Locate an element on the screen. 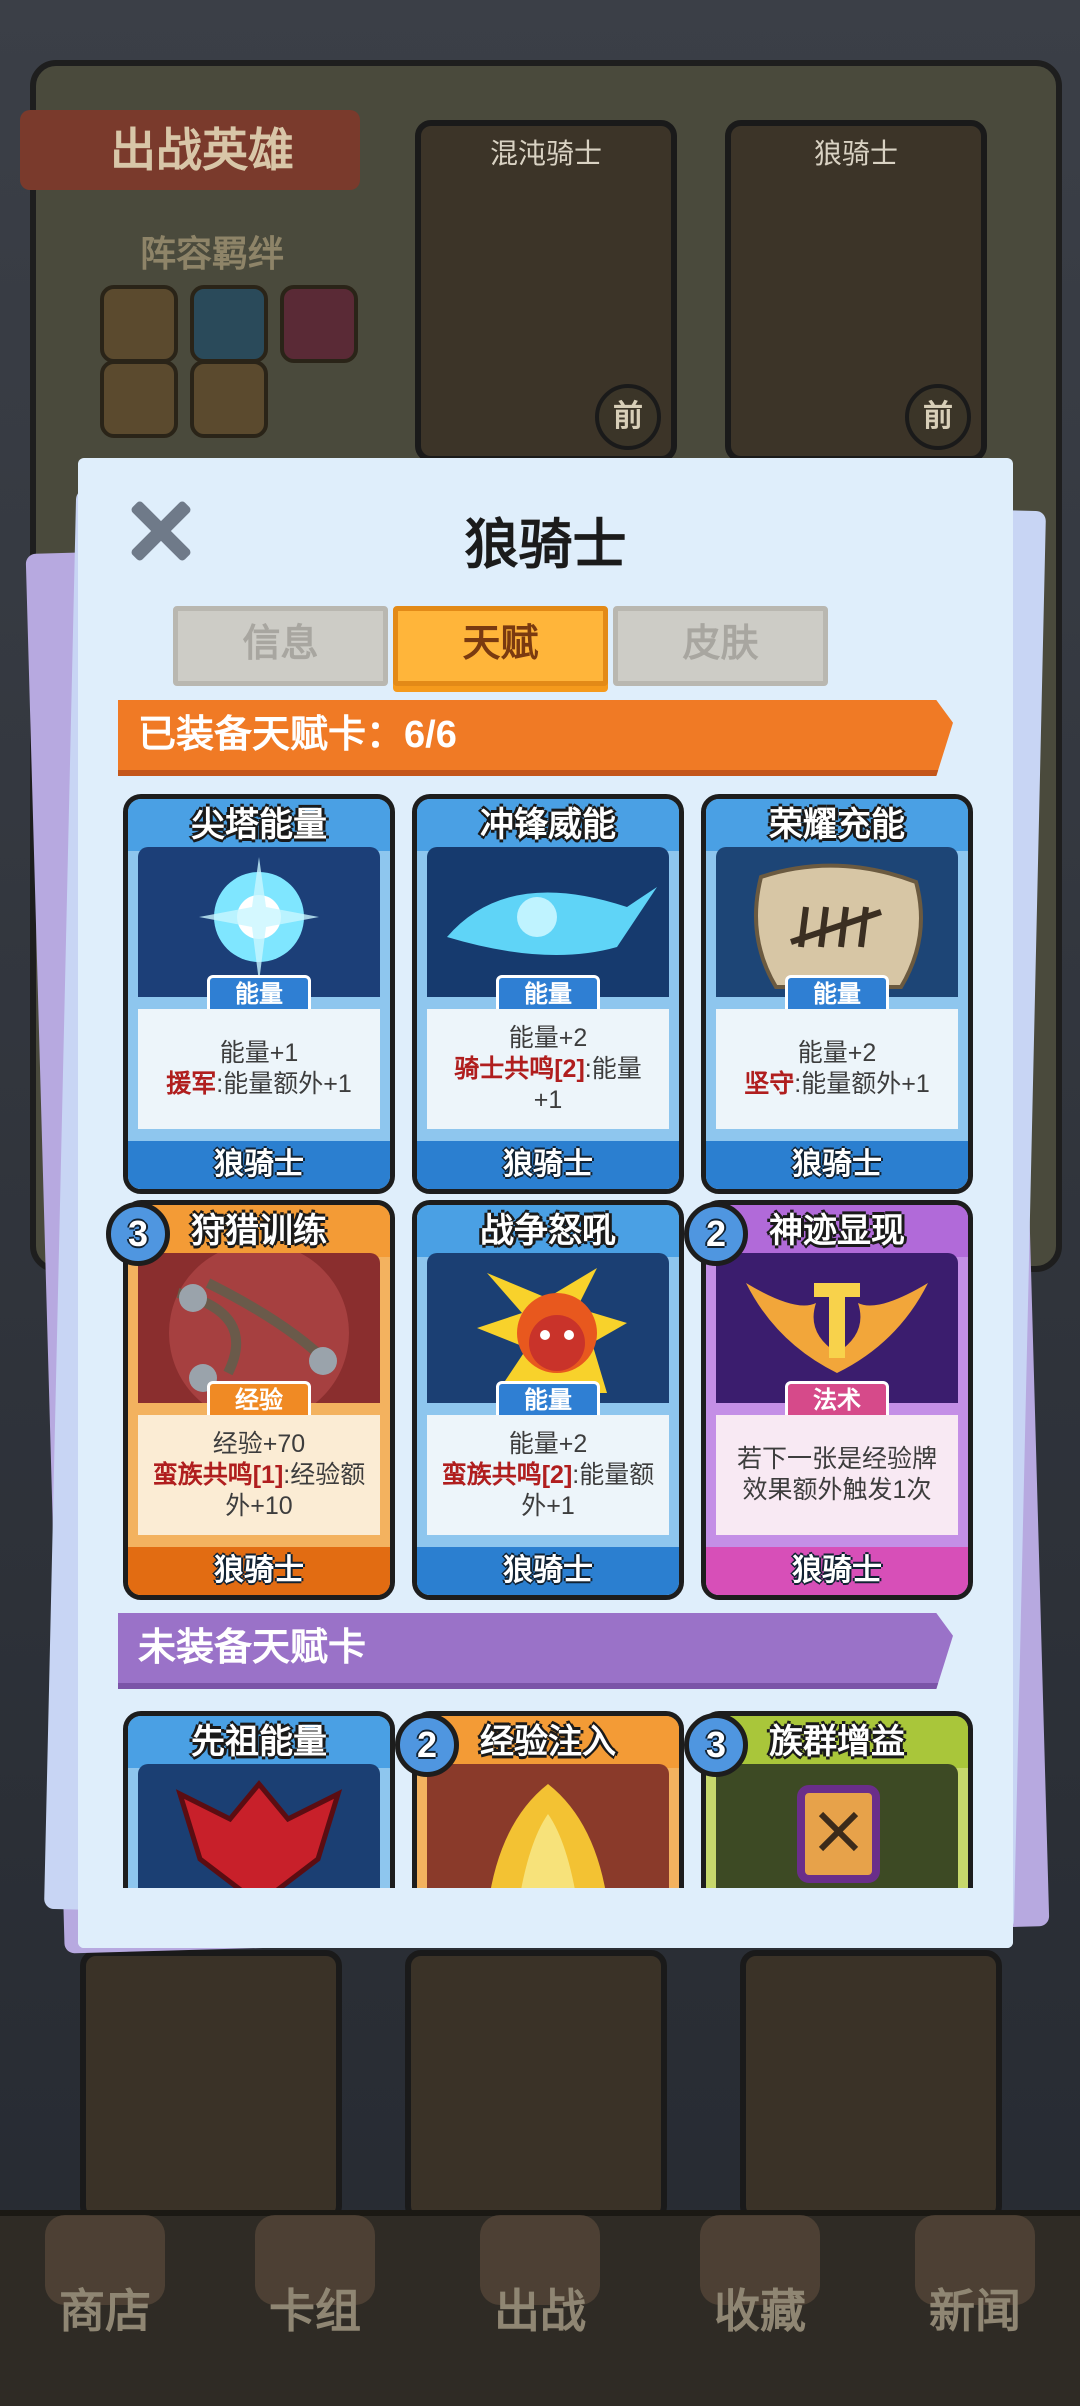 This screenshot has height=2406, width=1080. card-title: 尖塔能量 is located at coordinates (259, 825).